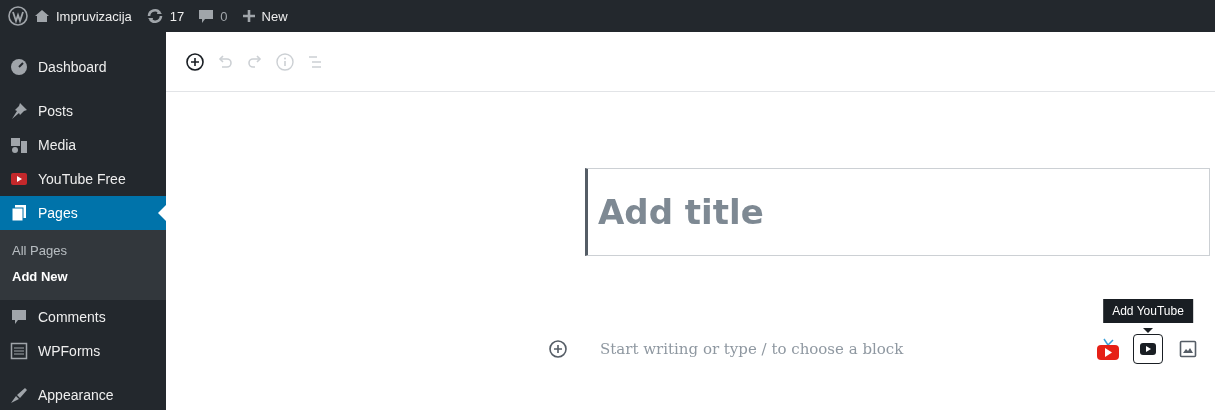 Image resolution: width=1215 pixels, height=410 pixels. I want to click on plus-icon, so click(248, 16).